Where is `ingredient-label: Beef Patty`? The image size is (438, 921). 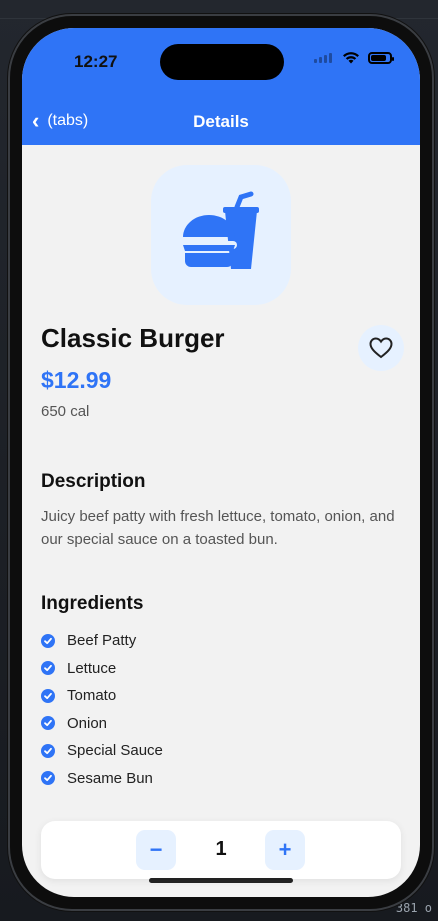
ingredient-label: Beef Patty is located at coordinates (102, 641).